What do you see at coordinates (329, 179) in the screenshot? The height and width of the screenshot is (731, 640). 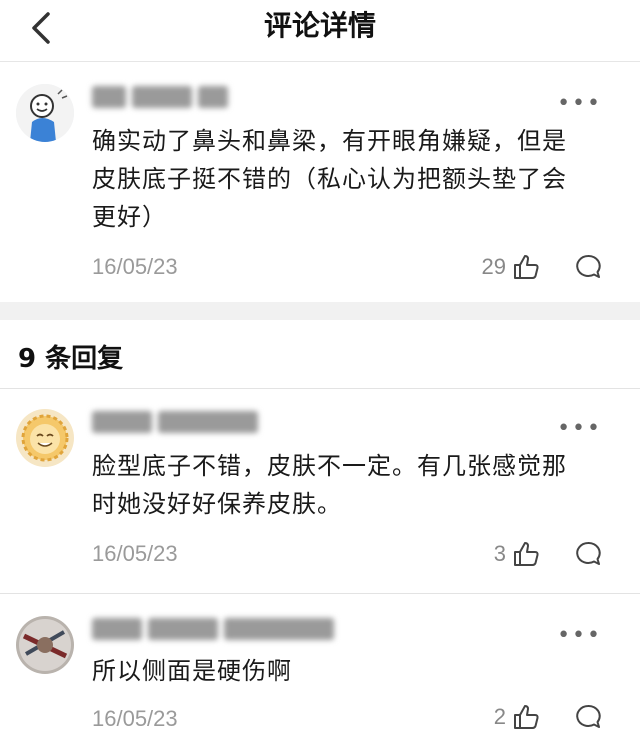 I see `comment-line: 皮肤底子挺不错的（私心认为把额头垫了会` at bounding box center [329, 179].